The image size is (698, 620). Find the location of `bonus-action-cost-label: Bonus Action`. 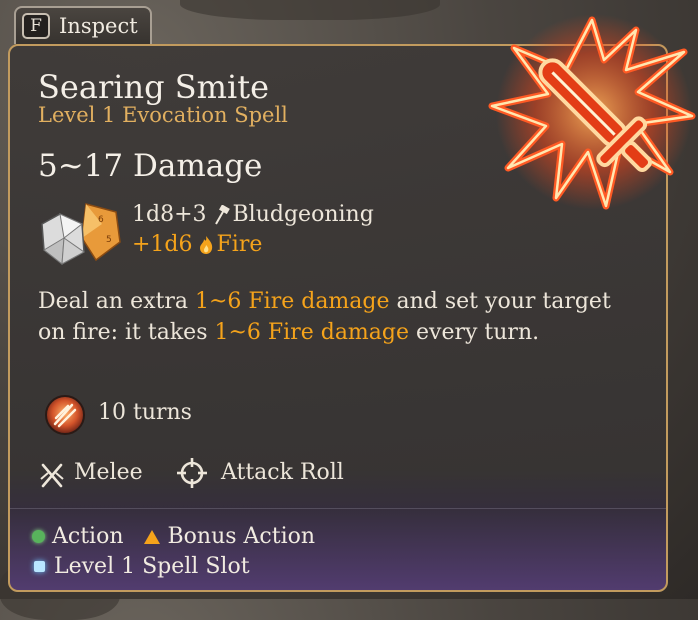

bonus-action-cost-label: Bonus Action is located at coordinates (241, 536).